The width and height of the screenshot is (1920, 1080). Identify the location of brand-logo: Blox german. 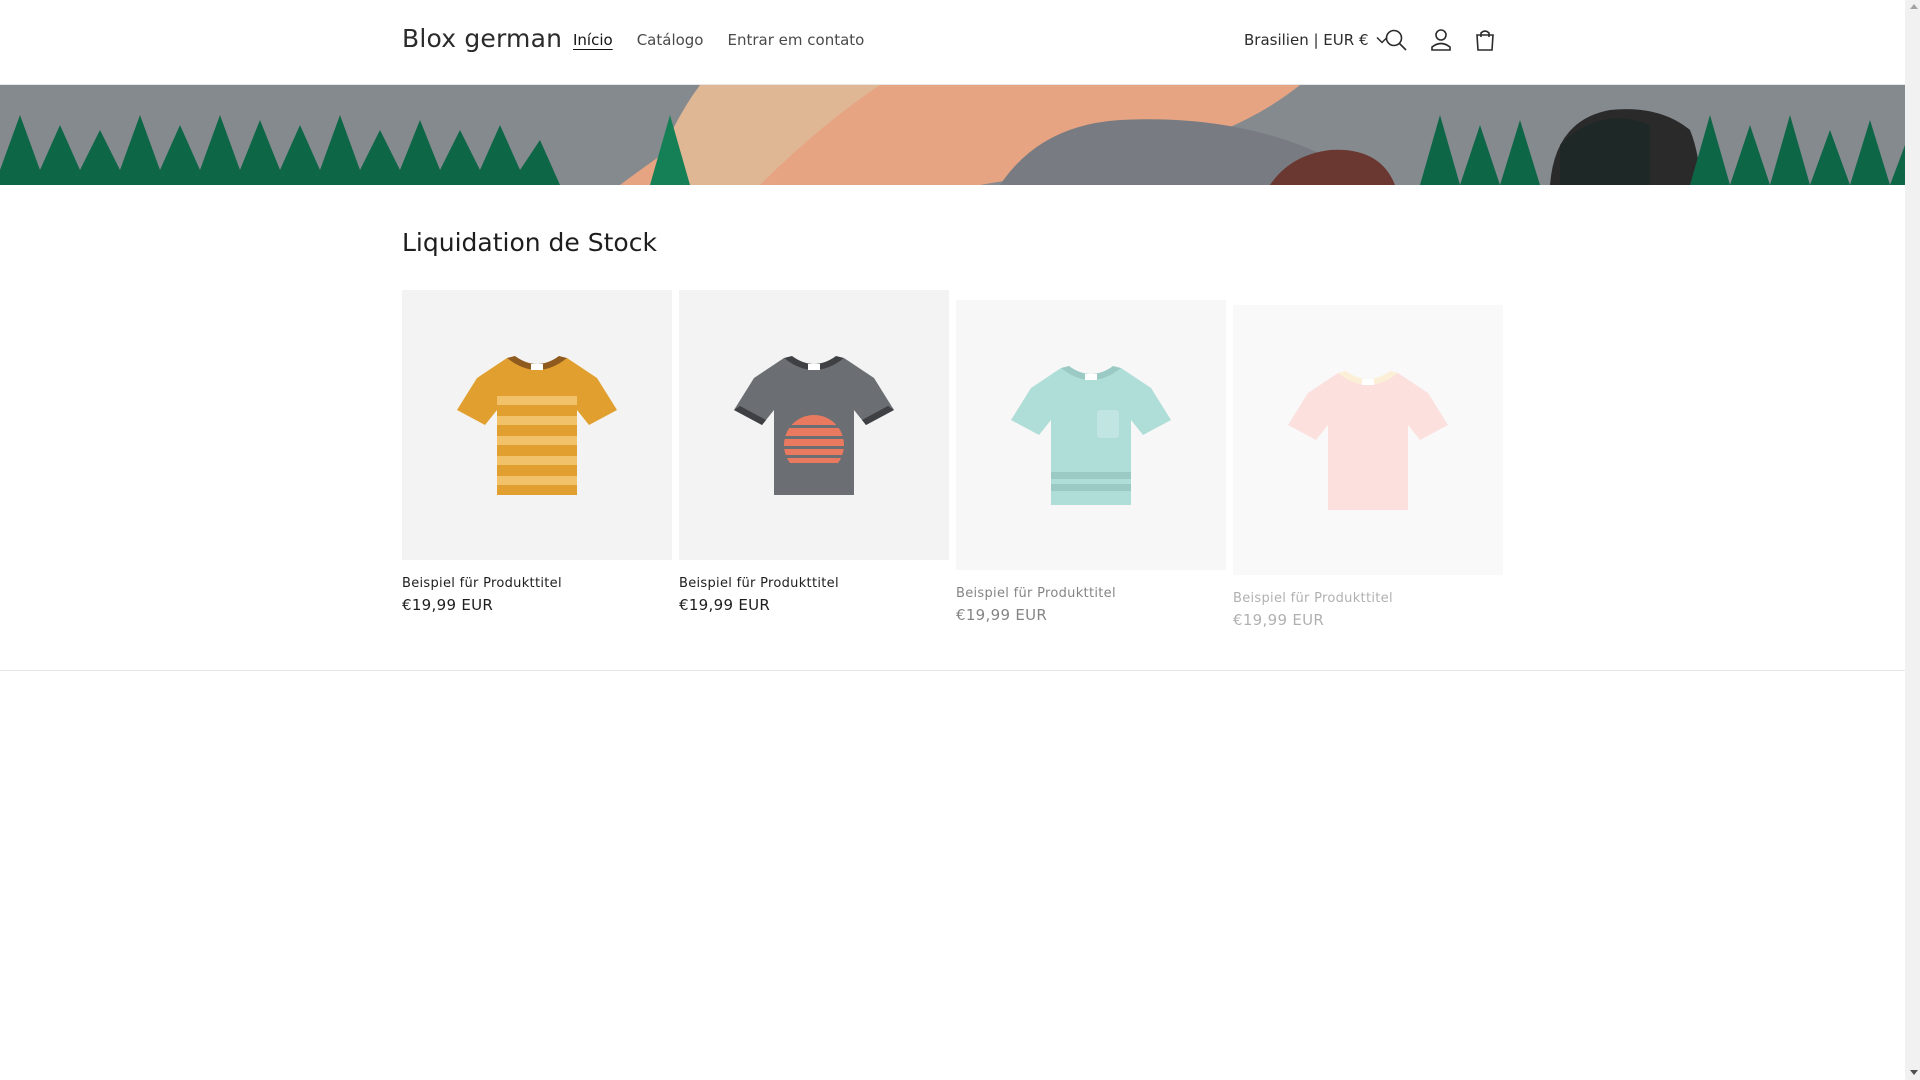
(482, 38).